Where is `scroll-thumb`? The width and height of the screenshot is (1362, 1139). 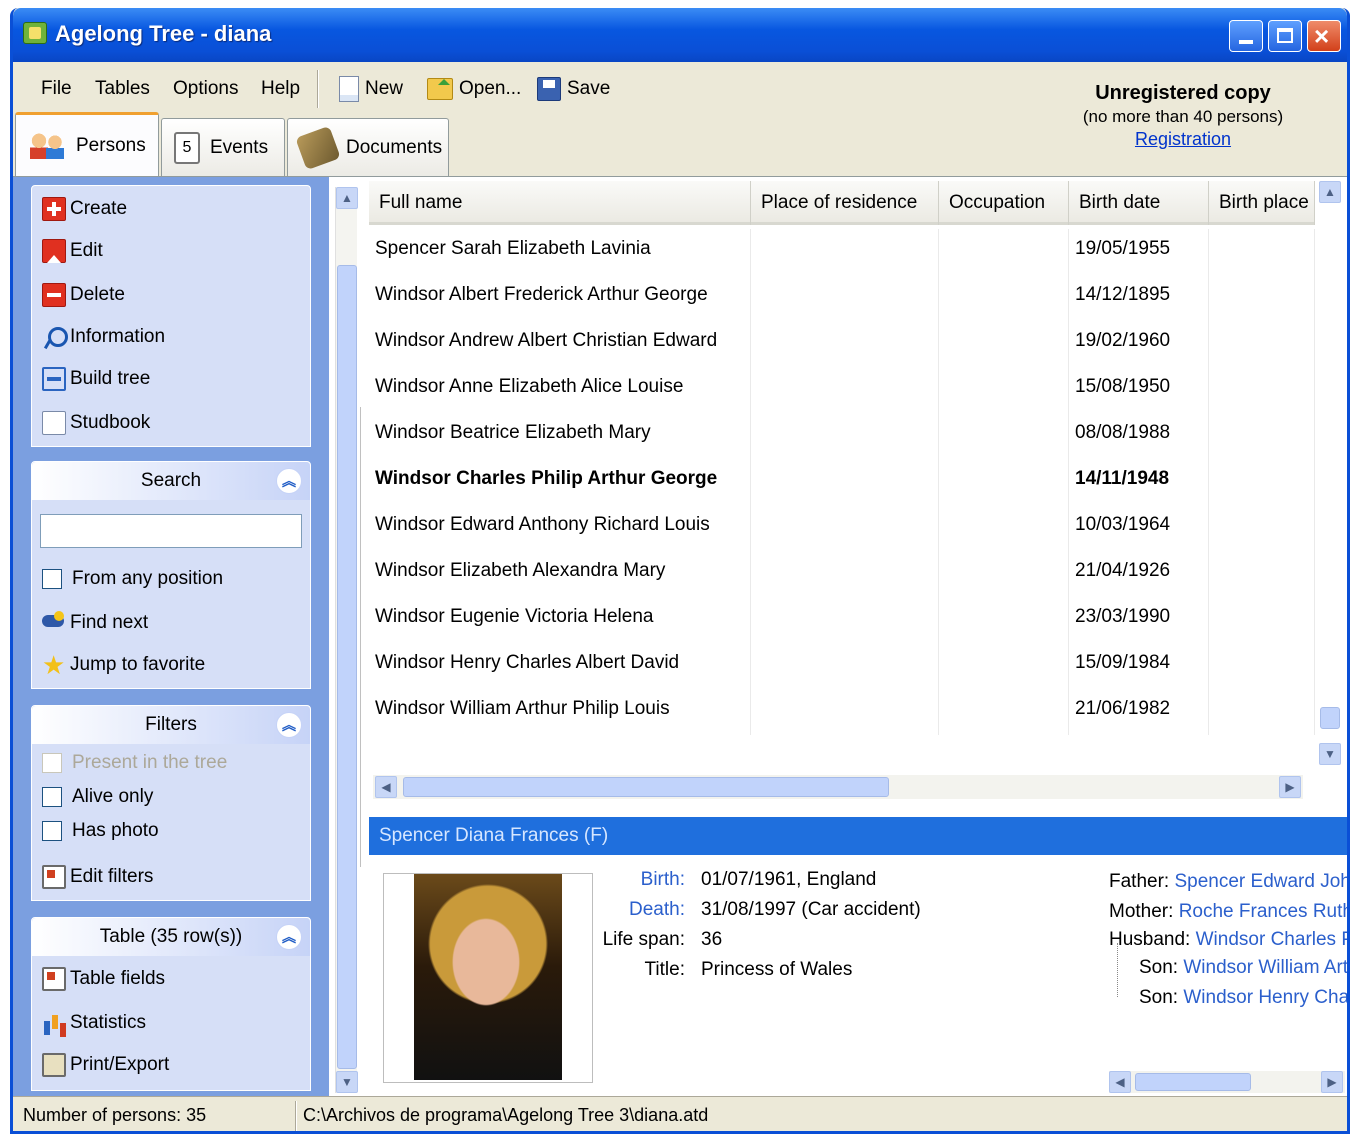
scroll-thumb is located at coordinates (347, 667).